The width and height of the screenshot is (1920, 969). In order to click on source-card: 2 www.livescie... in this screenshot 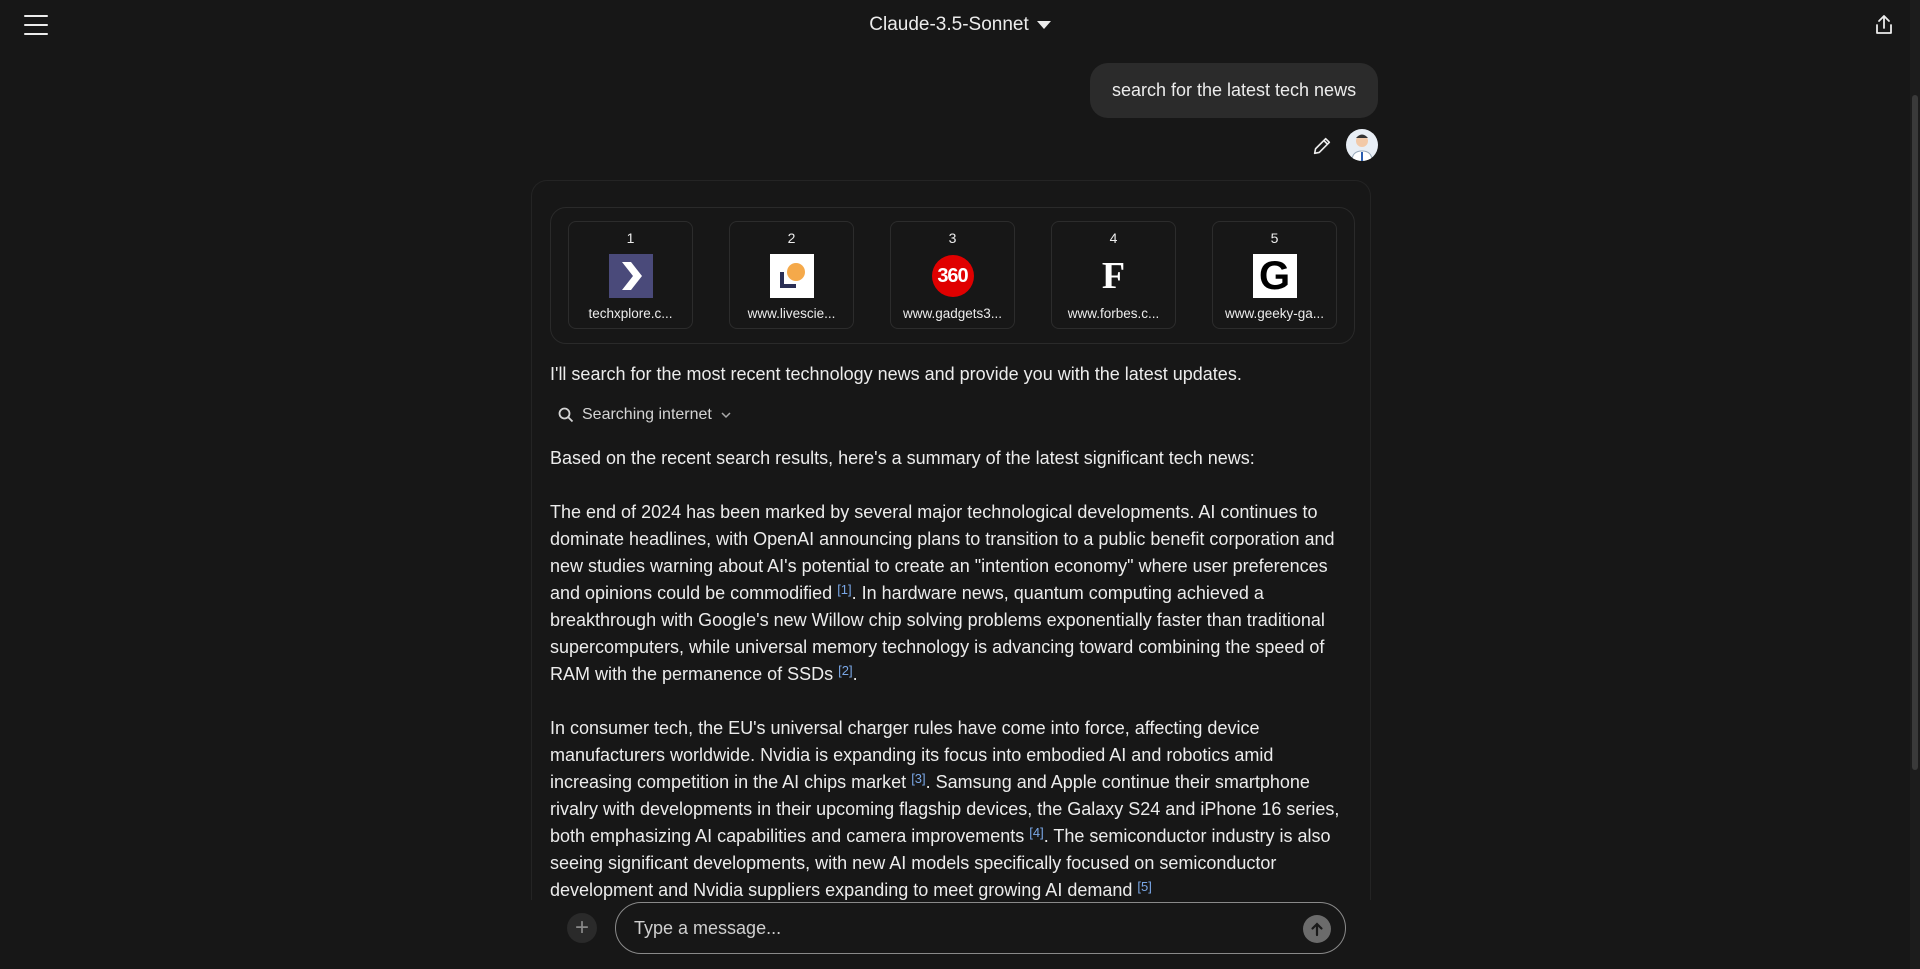, I will do `click(791, 275)`.